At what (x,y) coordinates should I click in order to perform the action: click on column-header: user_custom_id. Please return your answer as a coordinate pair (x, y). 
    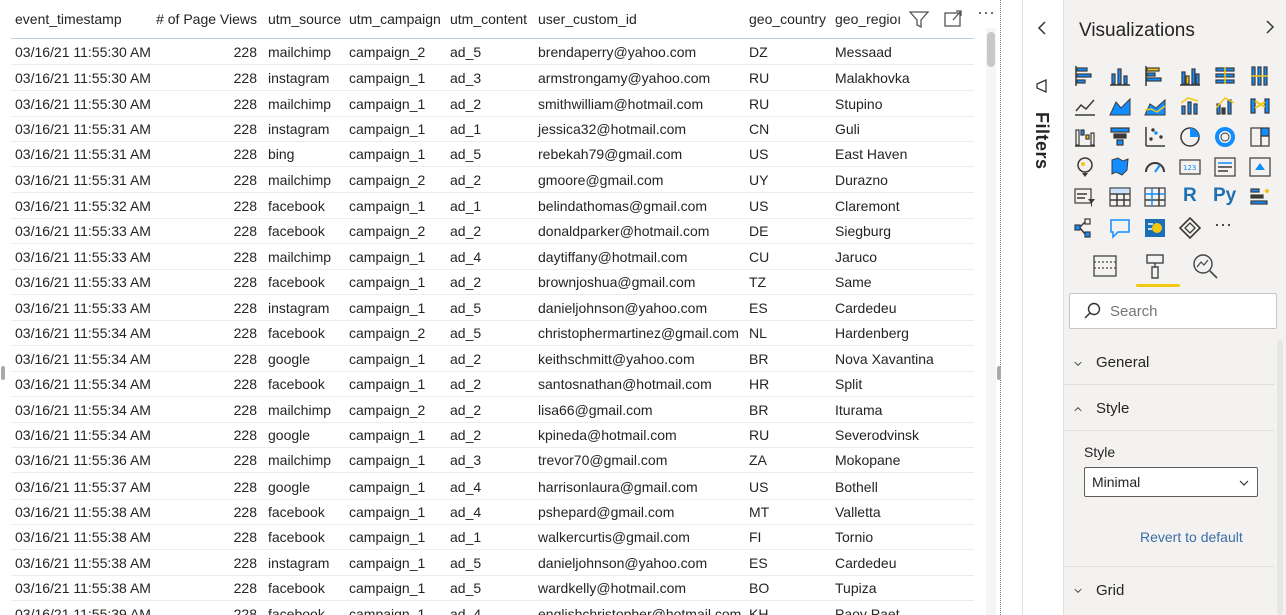
    Looking at the image, I should click on (587, 19).